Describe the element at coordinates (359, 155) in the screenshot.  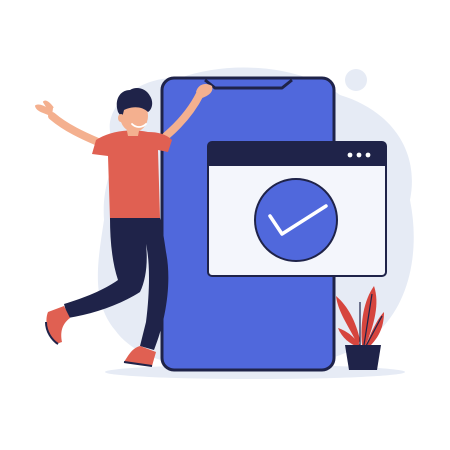
I see `more-dots-icon` at that location.